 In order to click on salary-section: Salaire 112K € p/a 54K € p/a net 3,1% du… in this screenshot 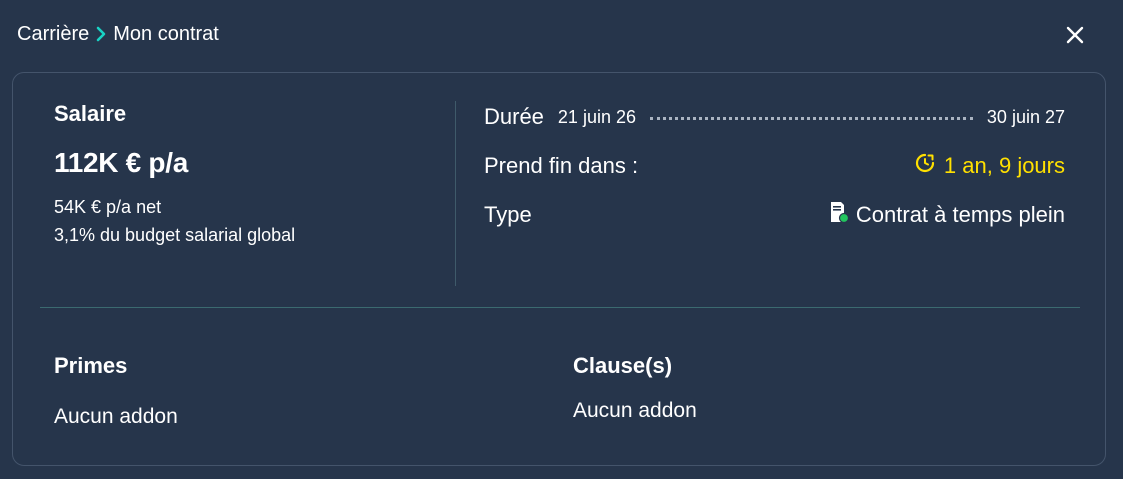, I will do `click(174, 173)`.